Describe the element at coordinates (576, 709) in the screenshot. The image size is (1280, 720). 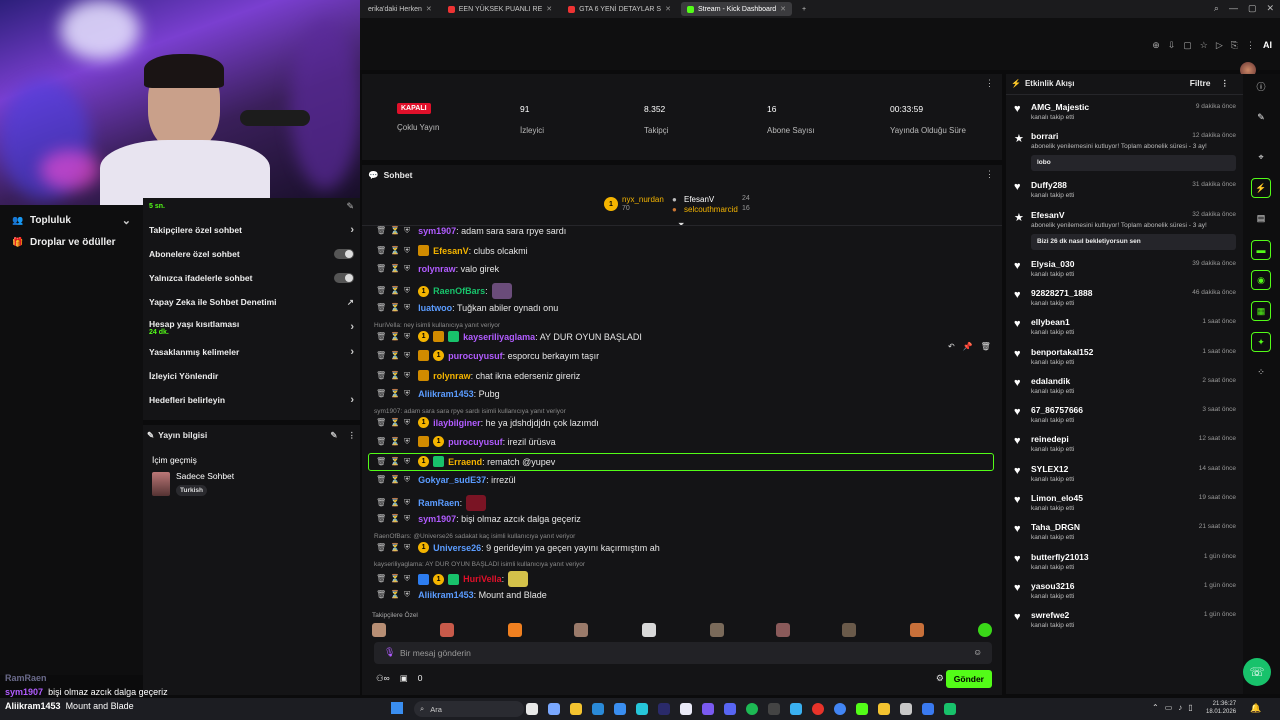
I see `folder-icon` at that location.